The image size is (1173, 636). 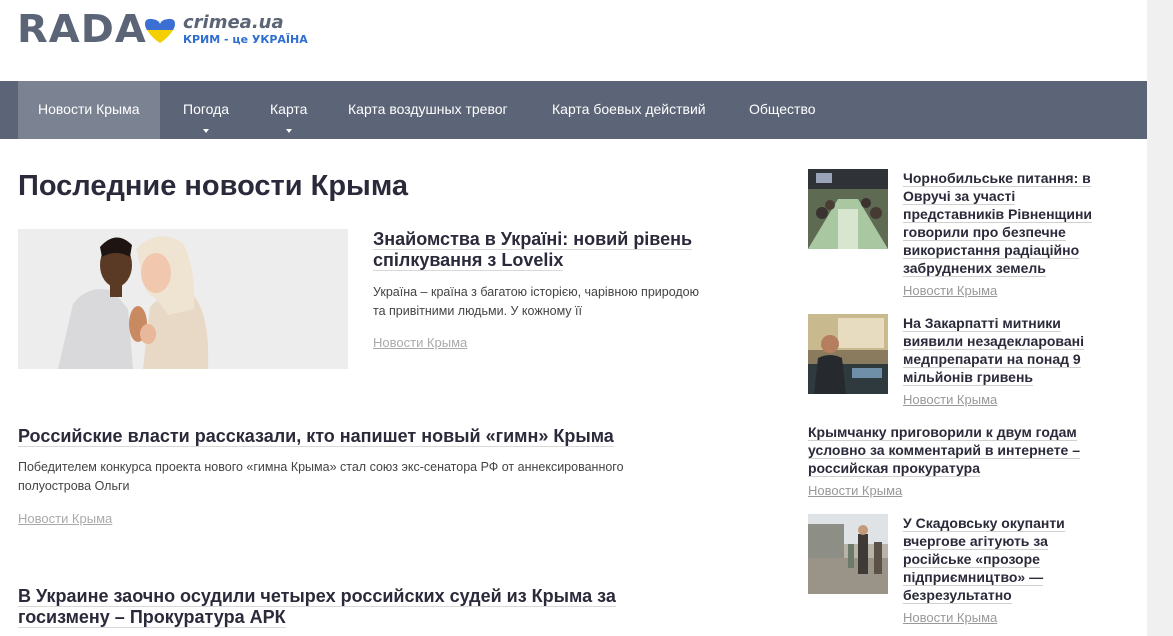 I want to click on article-image-lovelix, so click(x=183, y=299).